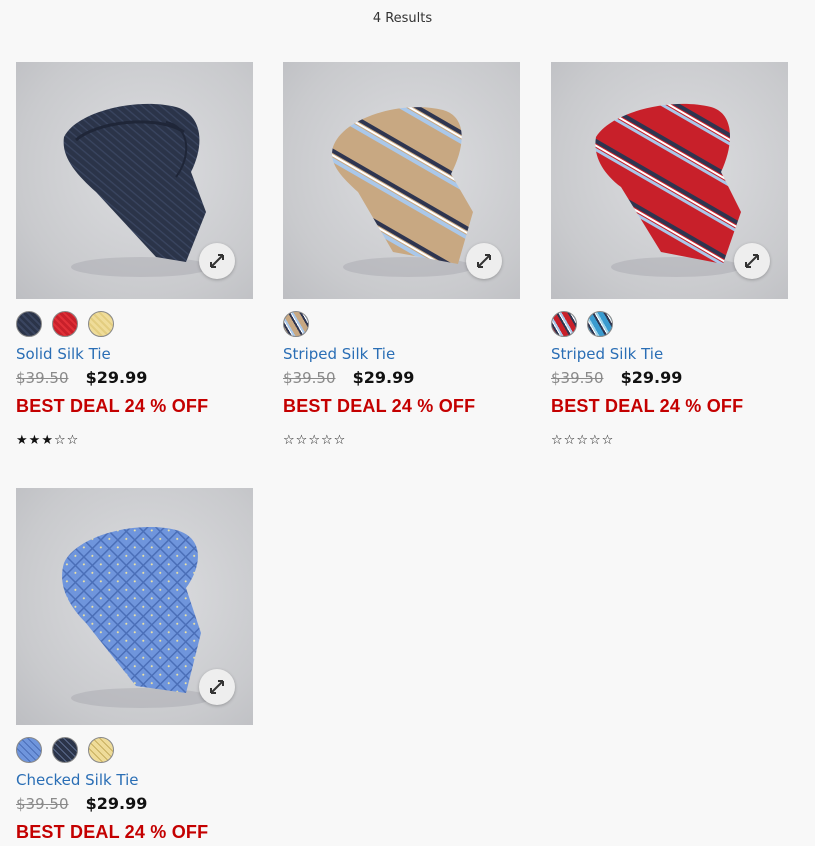  I want to click on swatch-blue-check, so click(29, 750).